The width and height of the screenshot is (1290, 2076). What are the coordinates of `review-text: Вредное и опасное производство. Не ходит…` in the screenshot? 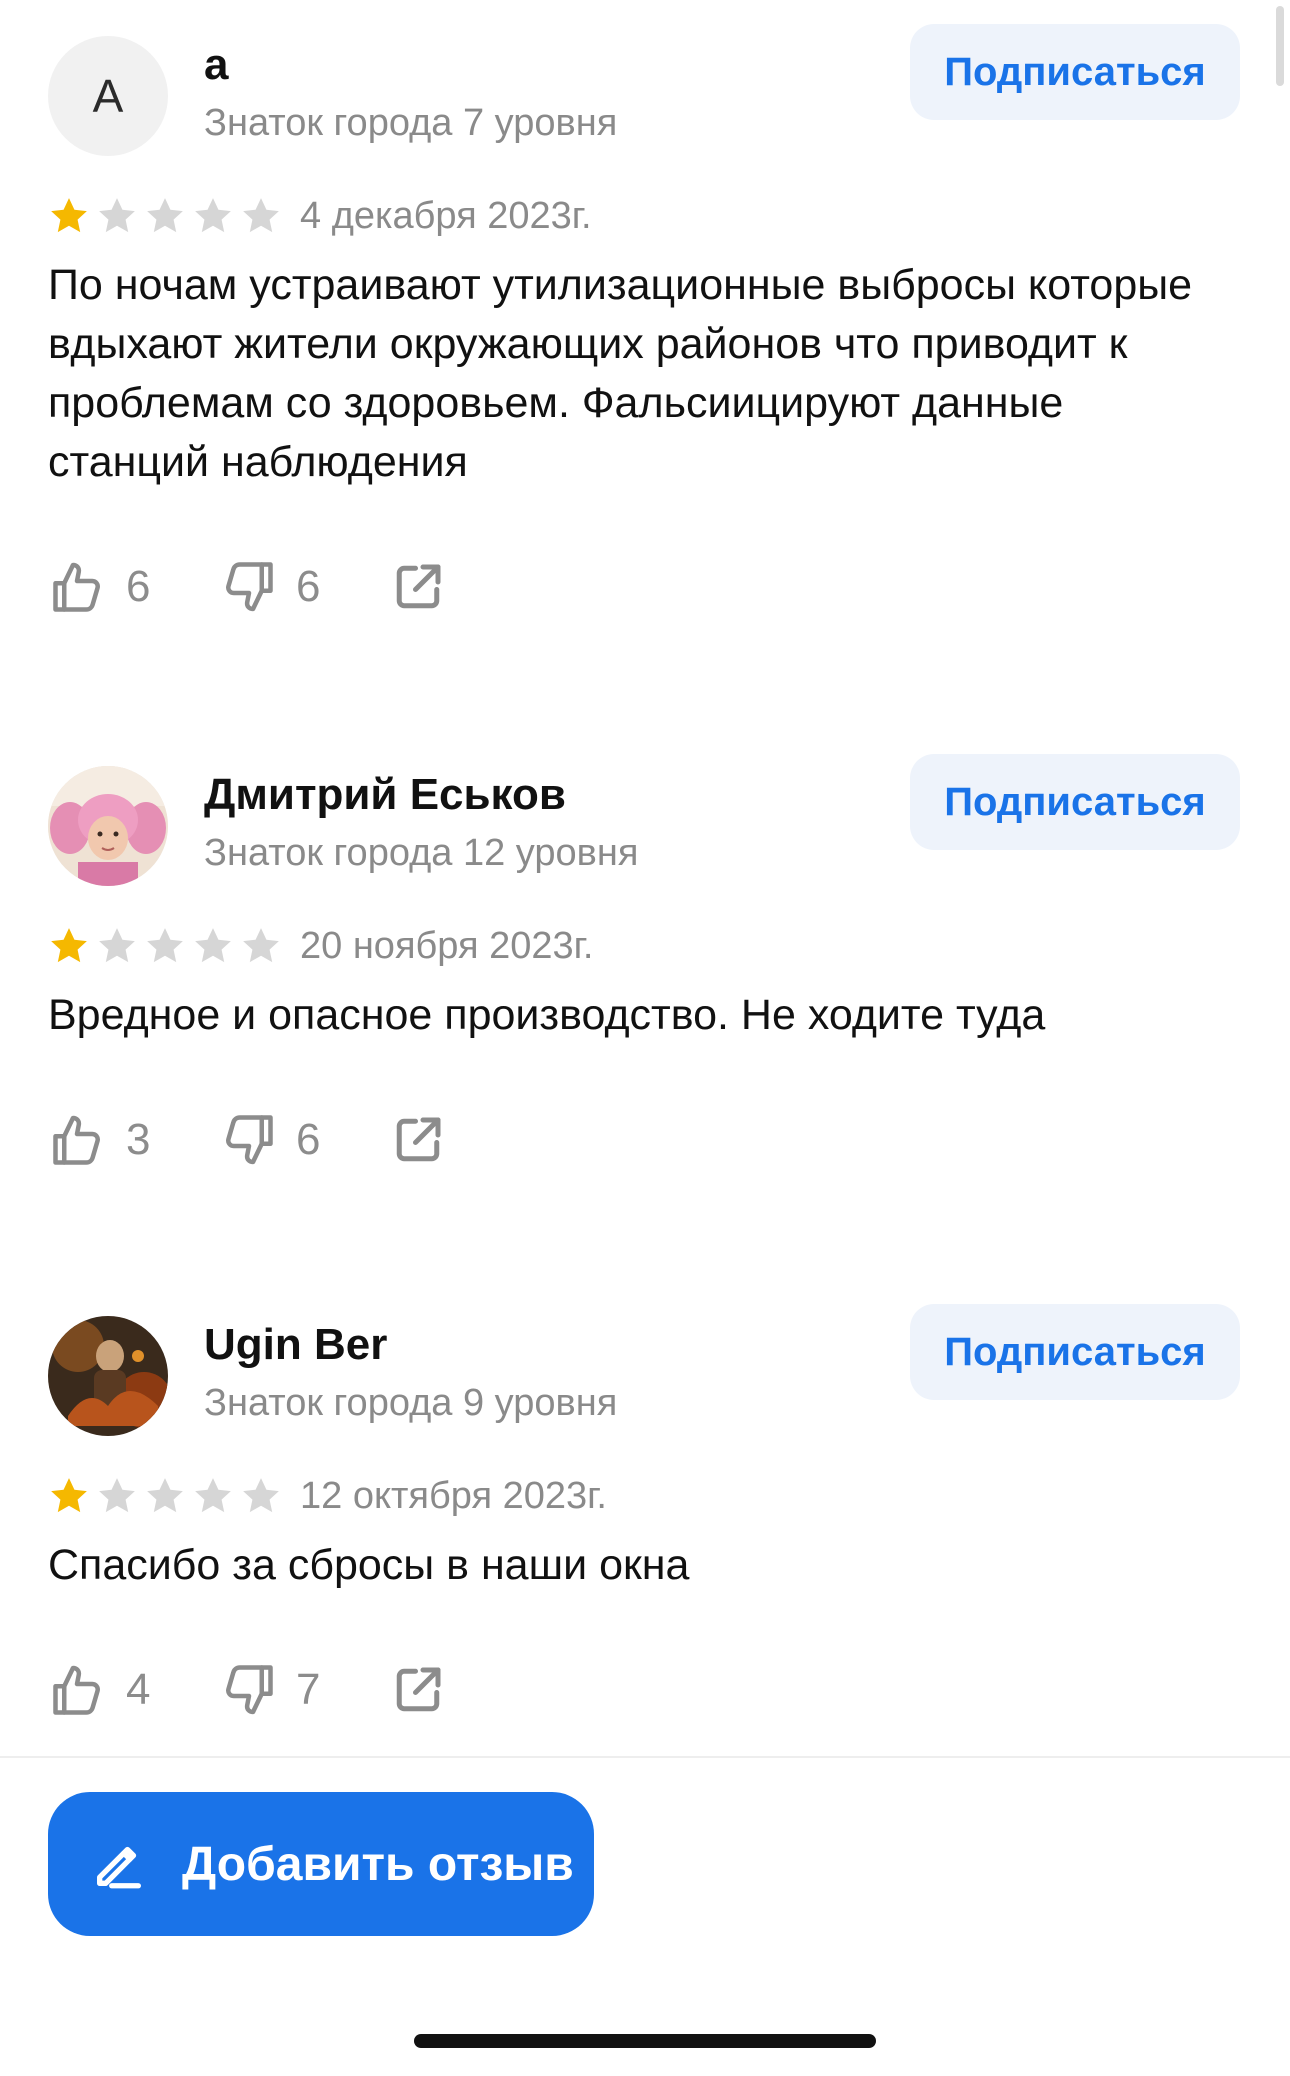 It's located at (547, 1015).